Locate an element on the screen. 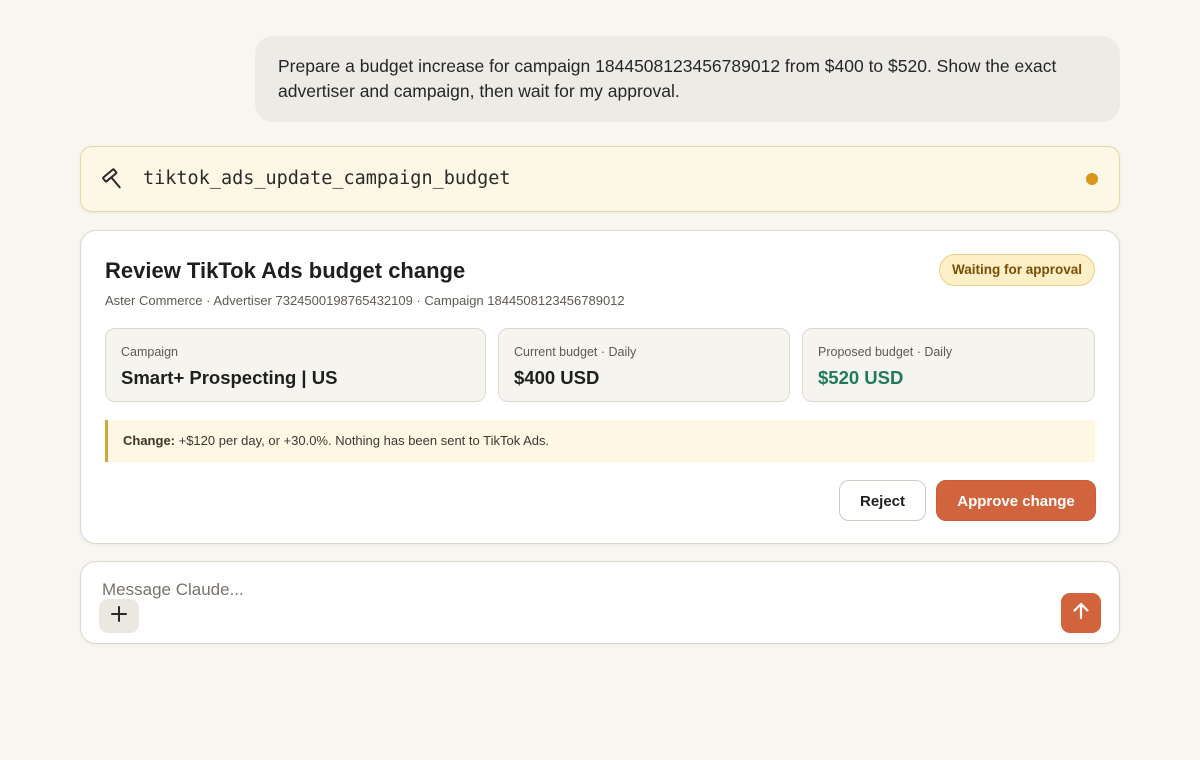  campaign-value: Smart+ Prospecting | US is located at coordinates (229, 377).